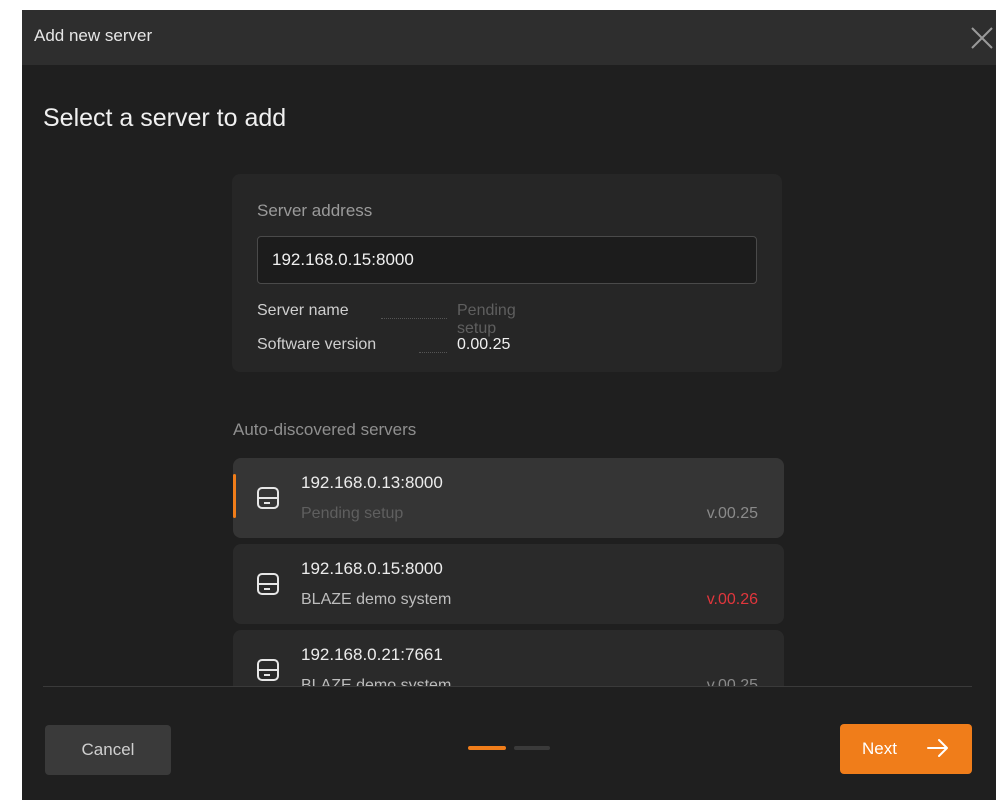 This screenshot has width=996, height=800. What do you see at coordinates (487, 748) in the screenshot?
I see `step-dot-active` at bounding box center [487, 748].